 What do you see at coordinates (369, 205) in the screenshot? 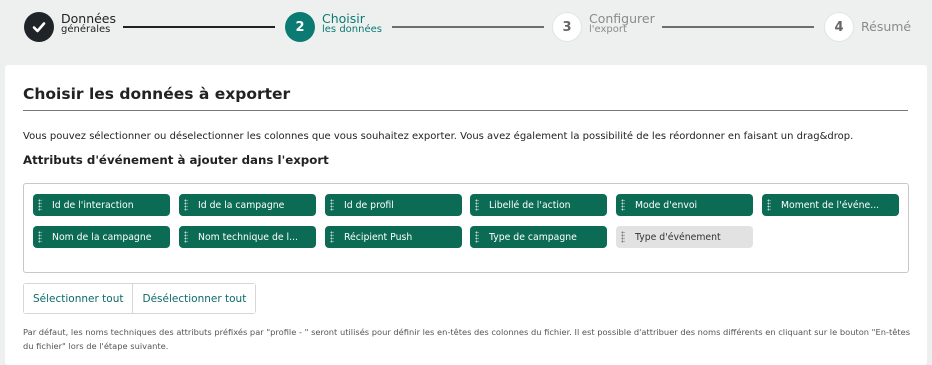
I see `chip-label: Id de profil` at bounding box center [369, 205].